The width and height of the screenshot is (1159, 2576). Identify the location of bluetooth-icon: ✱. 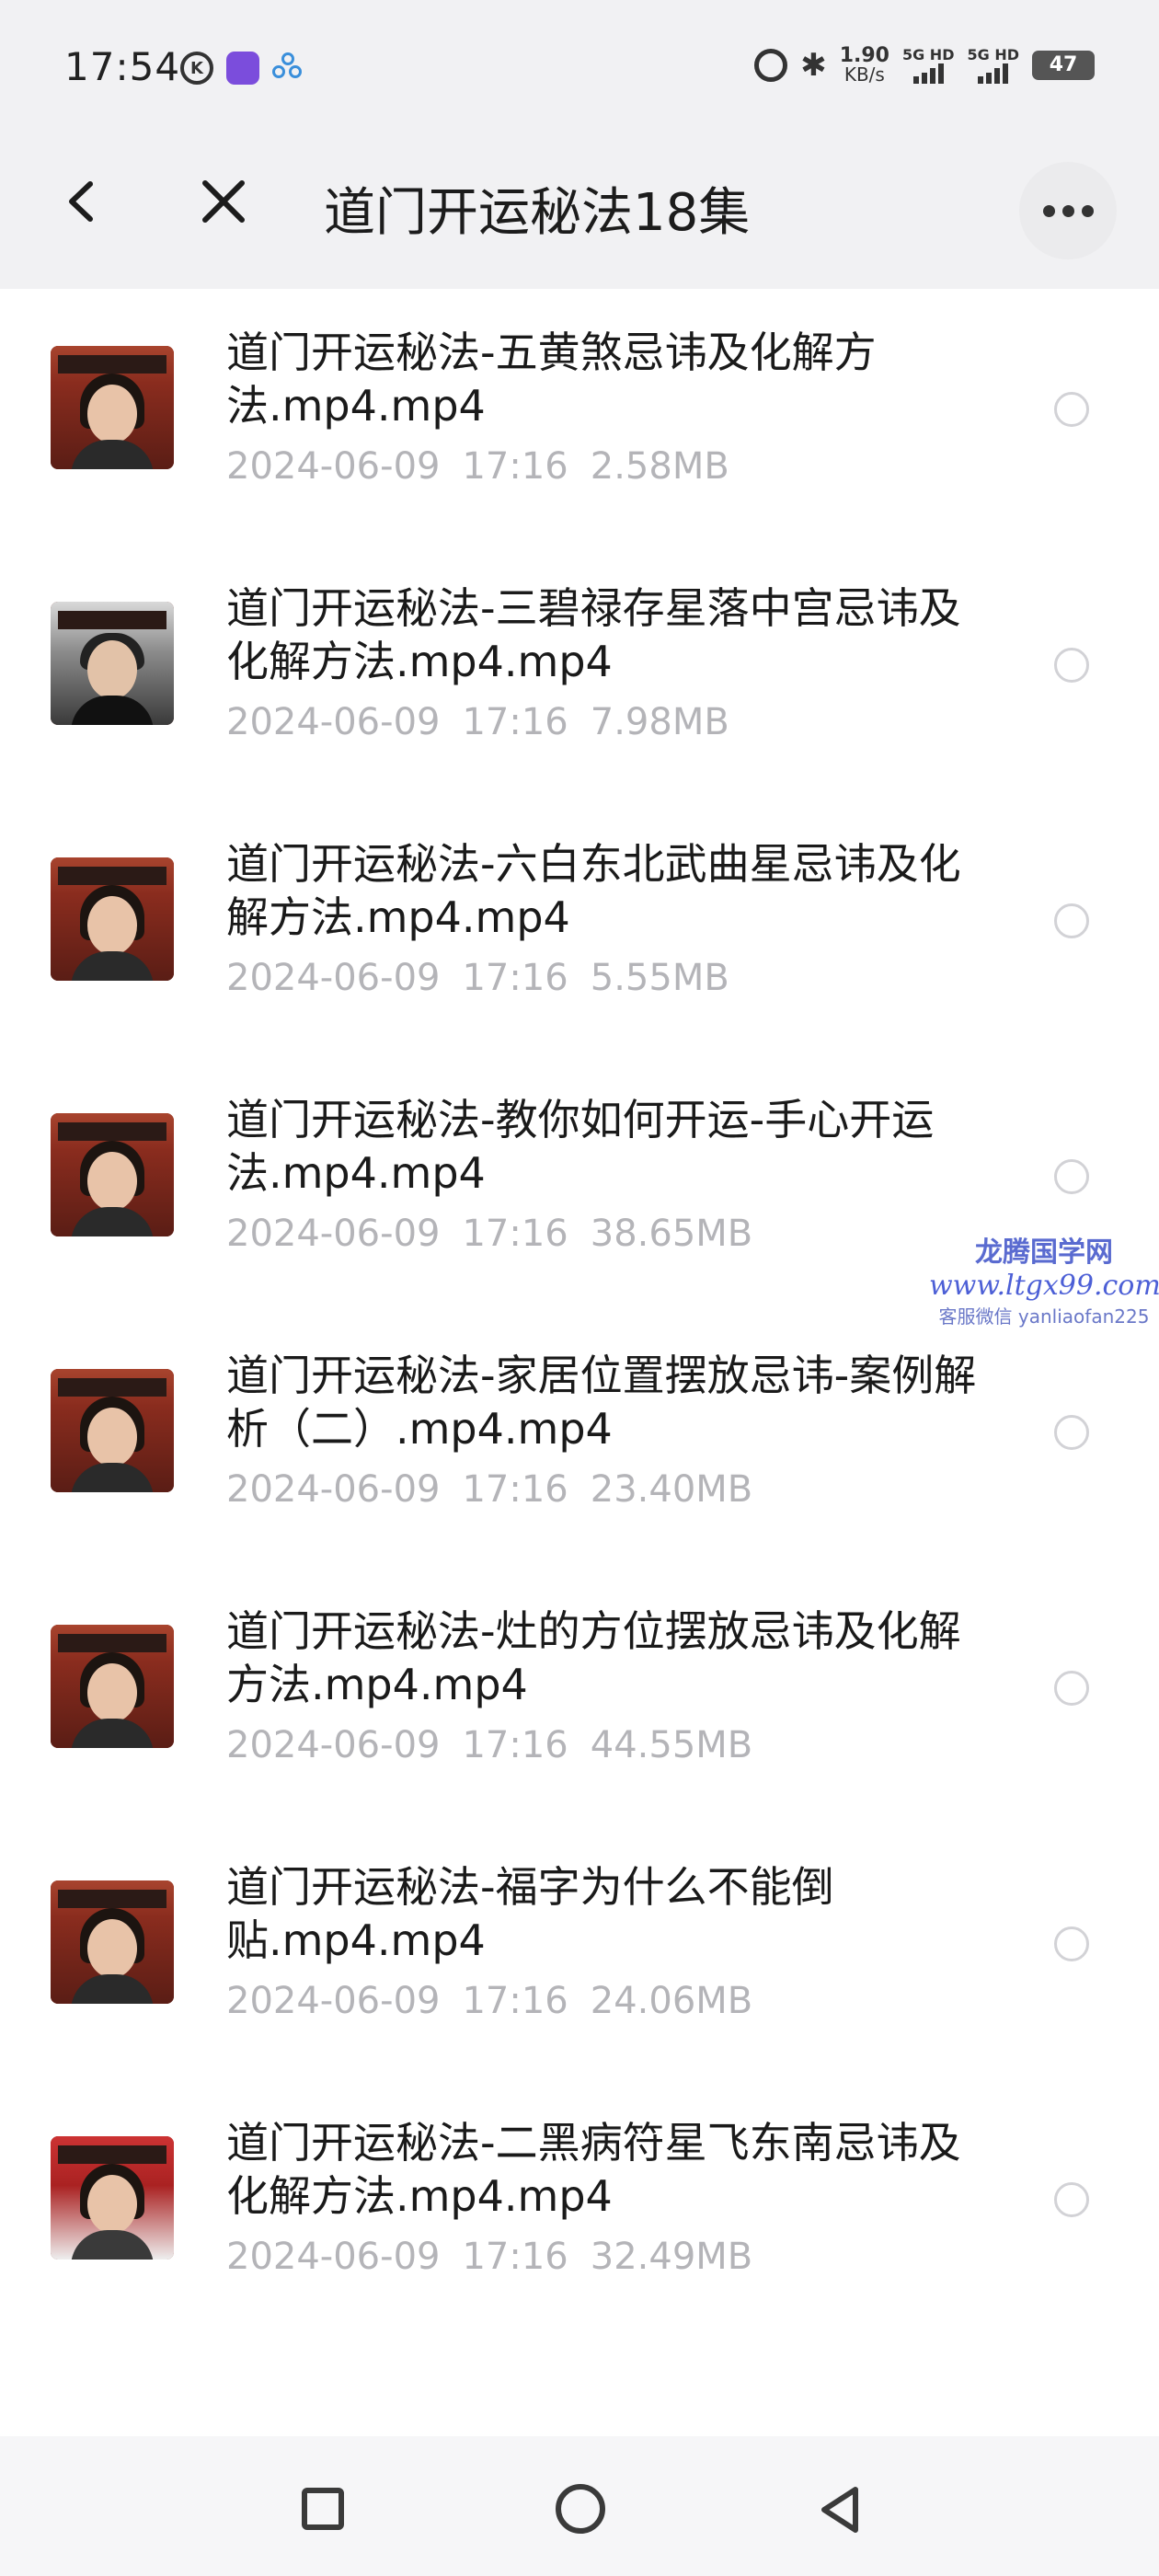
(813, 65).